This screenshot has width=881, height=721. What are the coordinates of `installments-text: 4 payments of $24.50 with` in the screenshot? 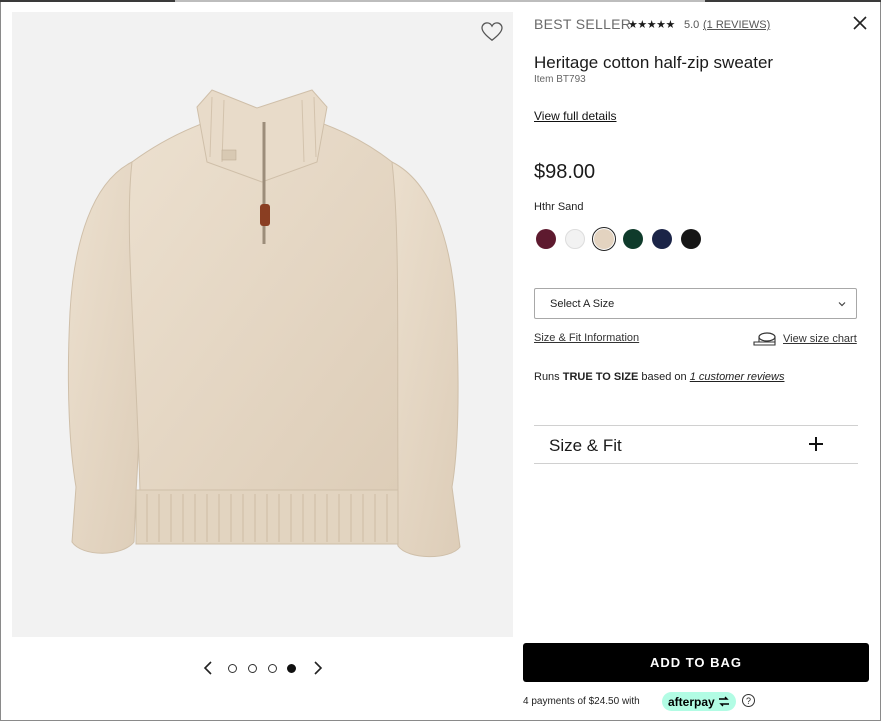 It's located at (581, 701).